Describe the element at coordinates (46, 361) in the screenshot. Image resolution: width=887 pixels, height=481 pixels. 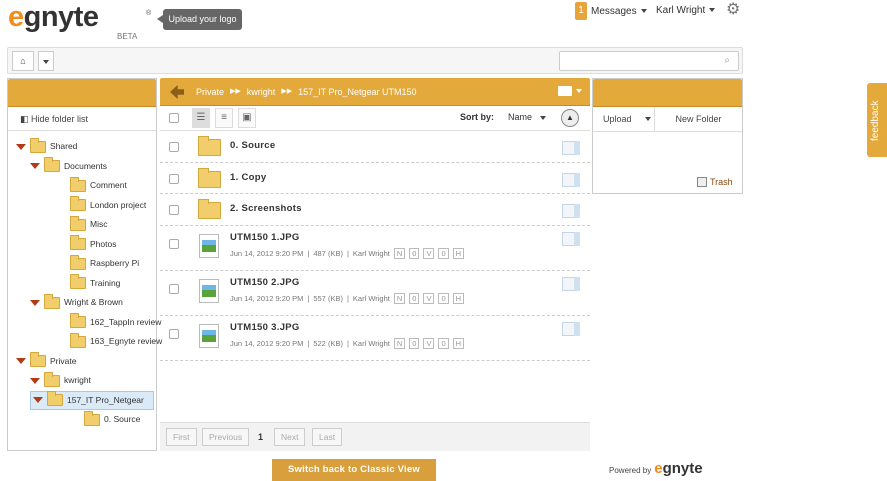
I see `tree-item-private: Private` at that location.